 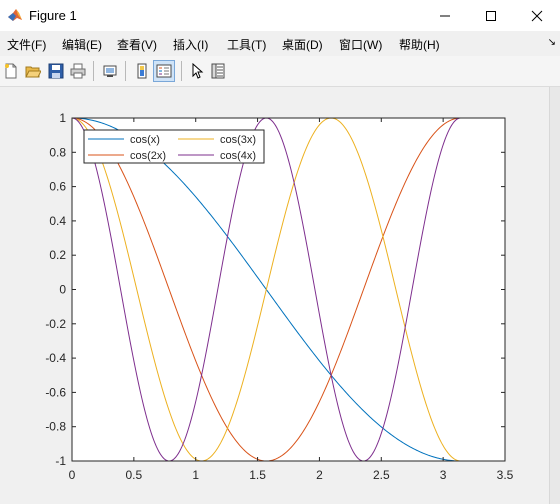 What do you see at coordinates (57, 187) in the screenshot?
I see `y-tick-label: 0.6` at bounding box center [57, 187].